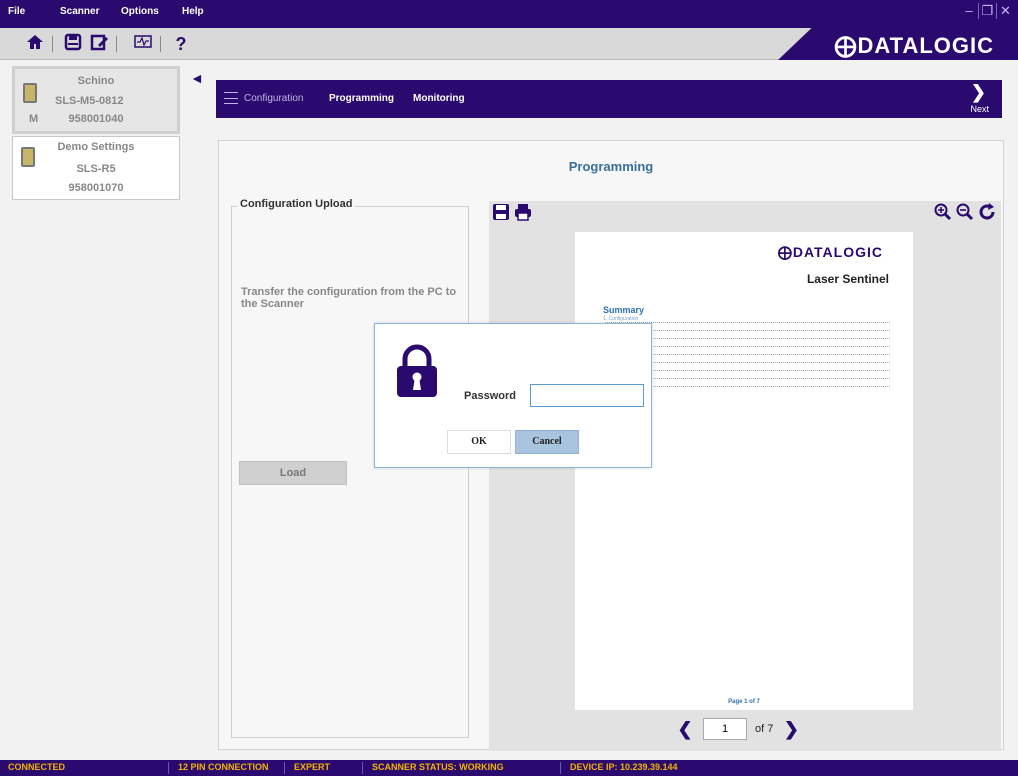  What do you see at coordinates (30, 93) in the screenshot?
I see `scanner-device-icon` at bounding box center [30, 93].